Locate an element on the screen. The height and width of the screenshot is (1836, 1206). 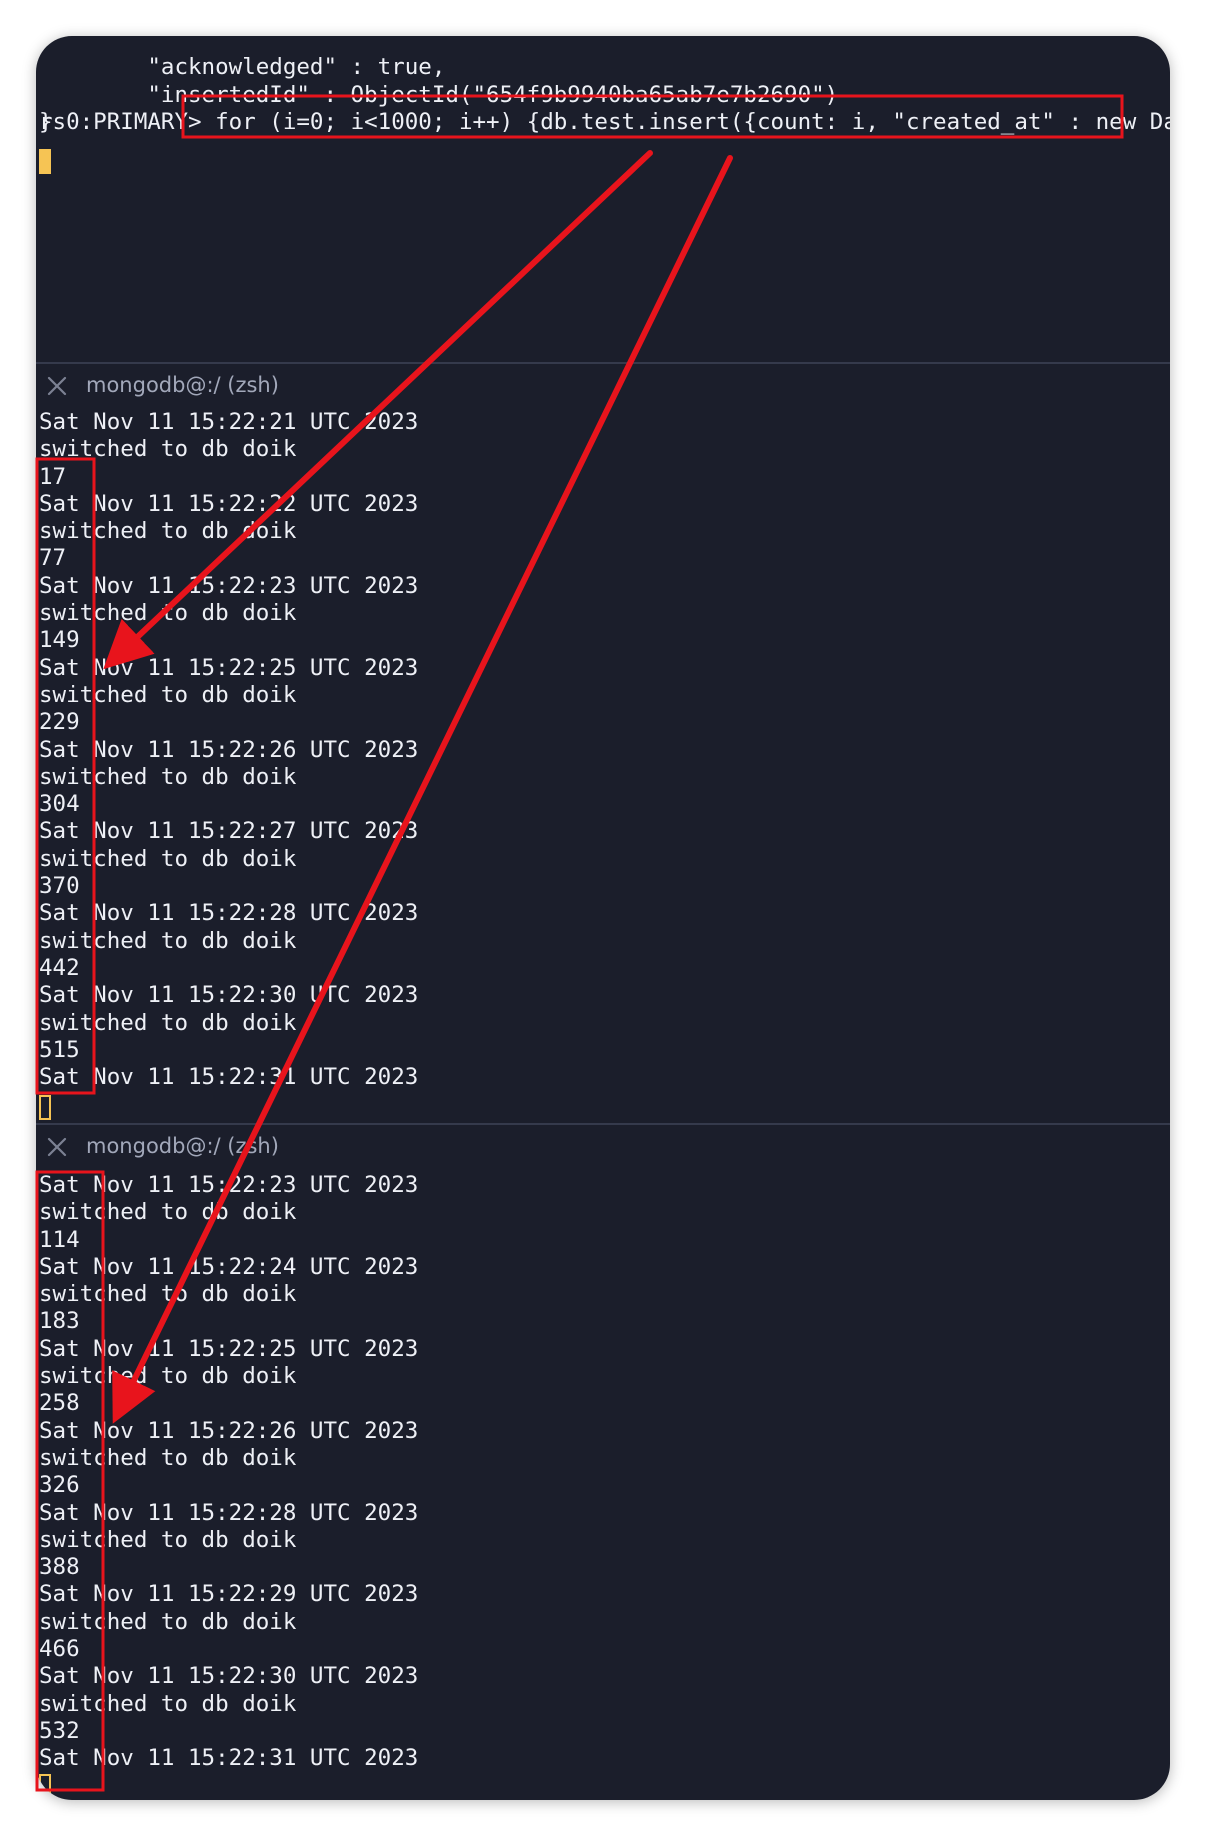
output-line: Sat Nov 11 15:22:27 UTC 2023 is located at coordinates (229, 831).